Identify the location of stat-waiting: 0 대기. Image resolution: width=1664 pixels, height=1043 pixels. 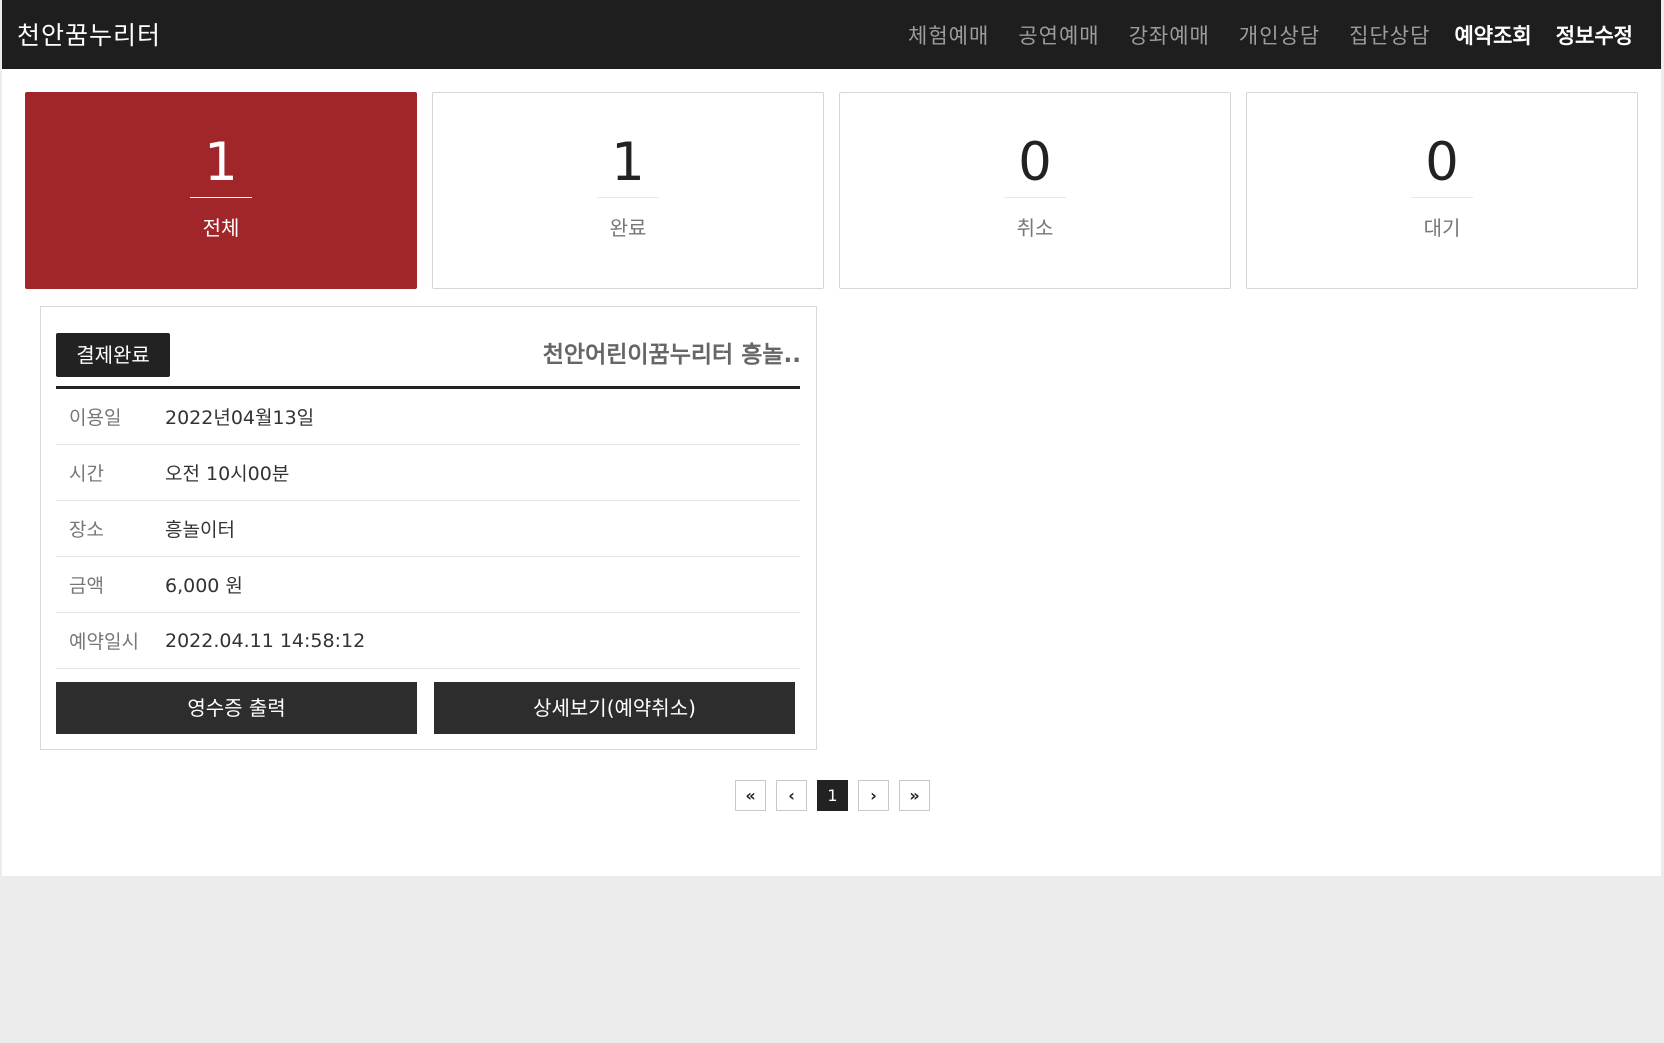
(1442, 190).